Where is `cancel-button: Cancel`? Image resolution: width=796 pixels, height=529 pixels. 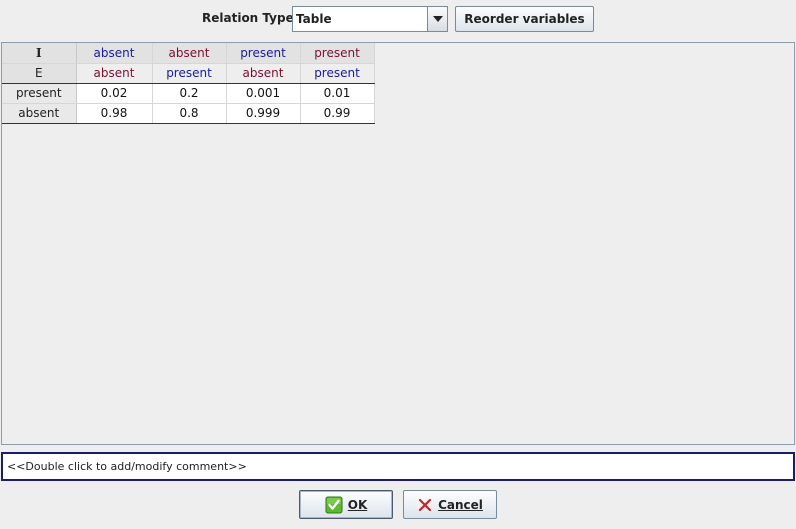
cancel-button: Cancel is located at coordinates (450, 504).